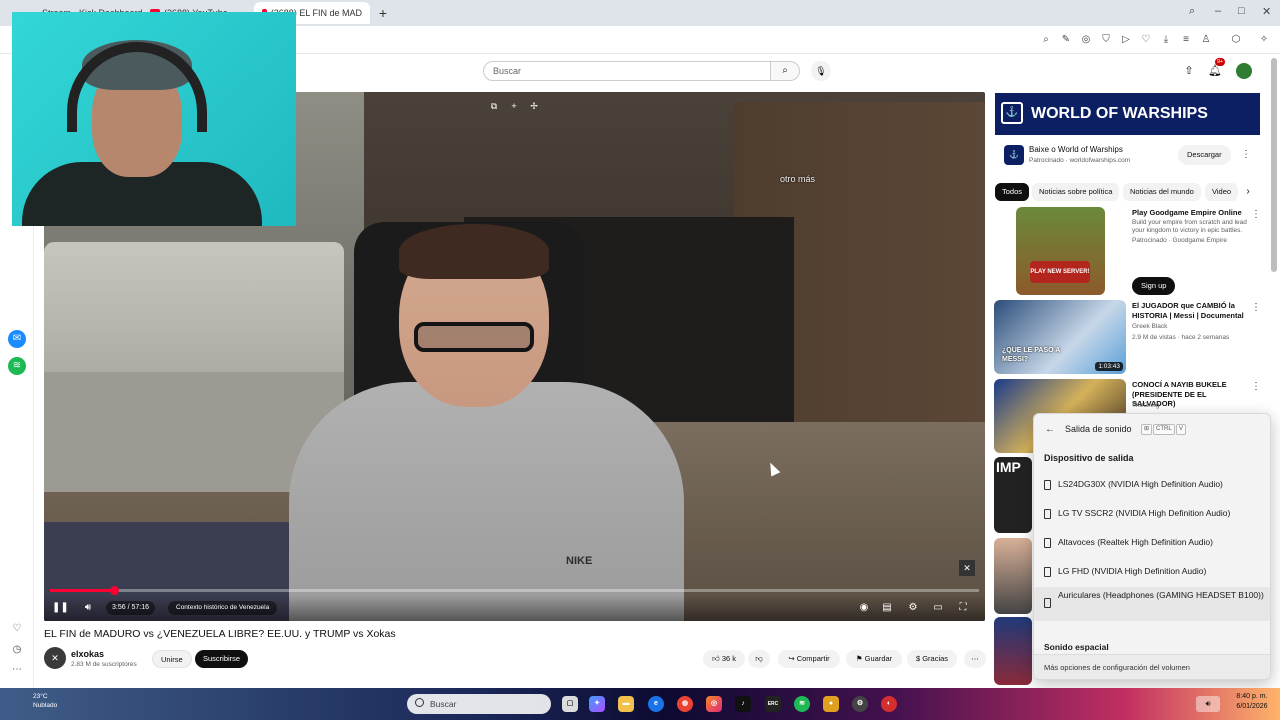 The height and width of the screenshot is (720, 1280). I want to click on rec-thumbnail: PLAY NEW SERVER!, so click(1060, 251).